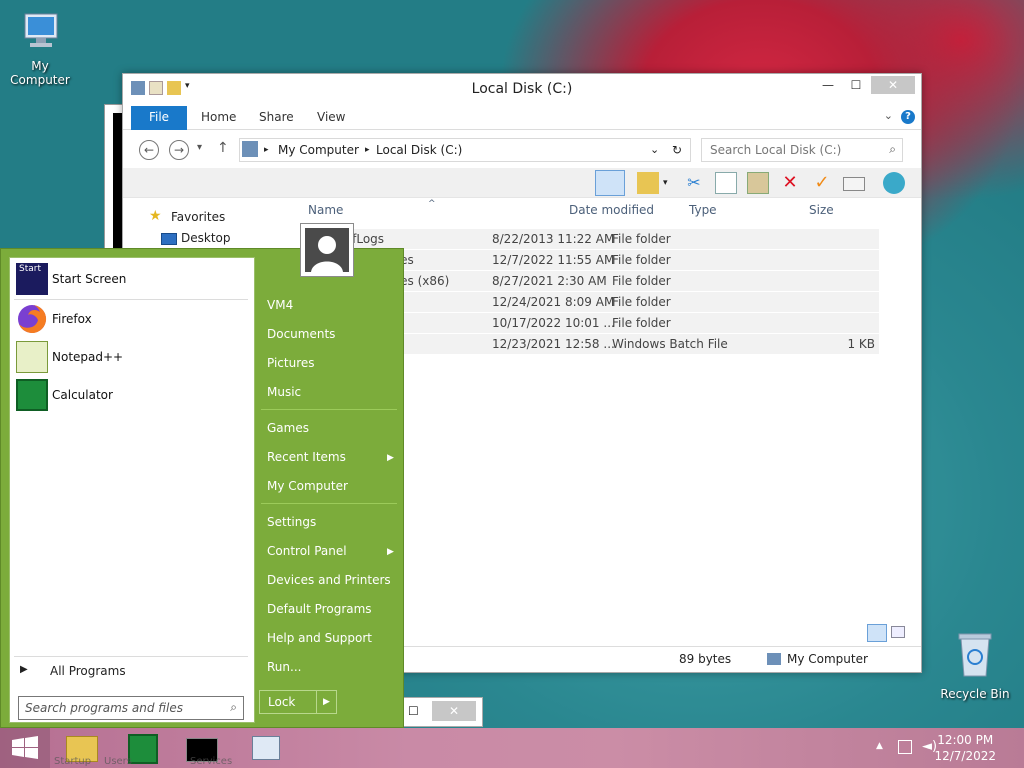  Describe the element at coordinates (610, 183) in the screenshot. I see `preview-pane-icon` at that location.